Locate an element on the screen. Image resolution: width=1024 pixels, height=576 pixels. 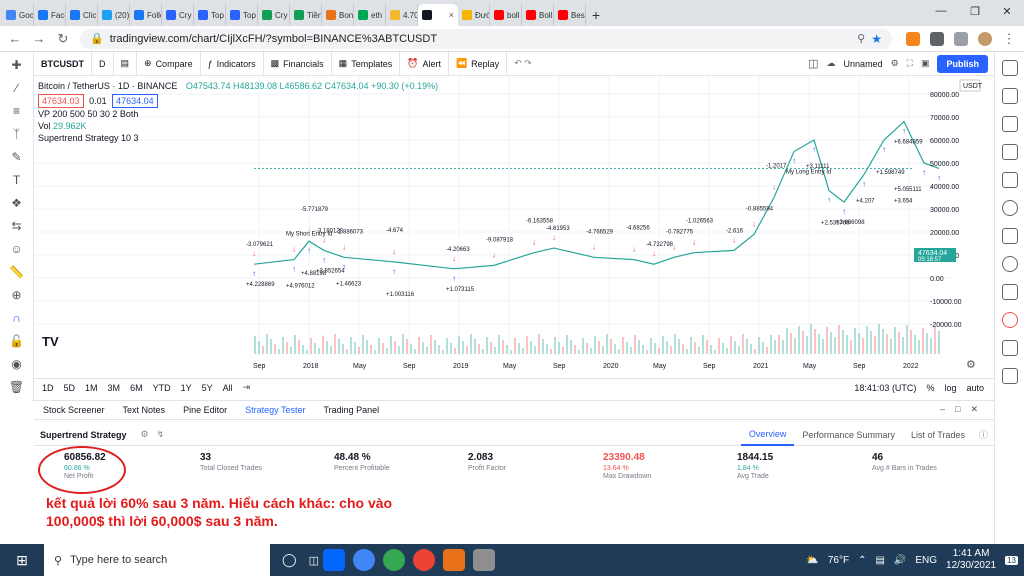
taskbar-search: ⚲ Type here to search is located at coordinates (157, 560).